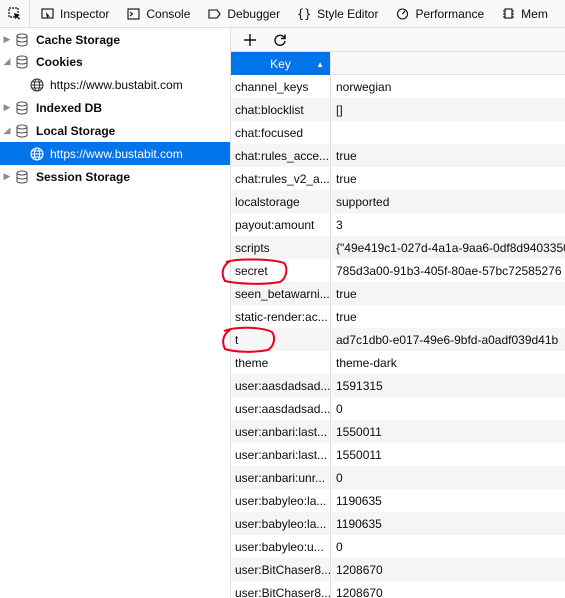 The image size is (565, 598). Describe the element at coordinates (47, 14) in the screenshot. I see `inspector-icon` at that location.